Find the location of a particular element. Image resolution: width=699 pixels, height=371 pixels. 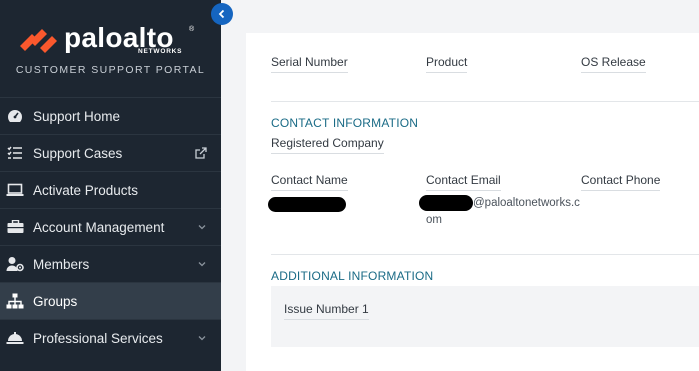

contact-email-value-wrap: om is located at coordinates (434, 220).